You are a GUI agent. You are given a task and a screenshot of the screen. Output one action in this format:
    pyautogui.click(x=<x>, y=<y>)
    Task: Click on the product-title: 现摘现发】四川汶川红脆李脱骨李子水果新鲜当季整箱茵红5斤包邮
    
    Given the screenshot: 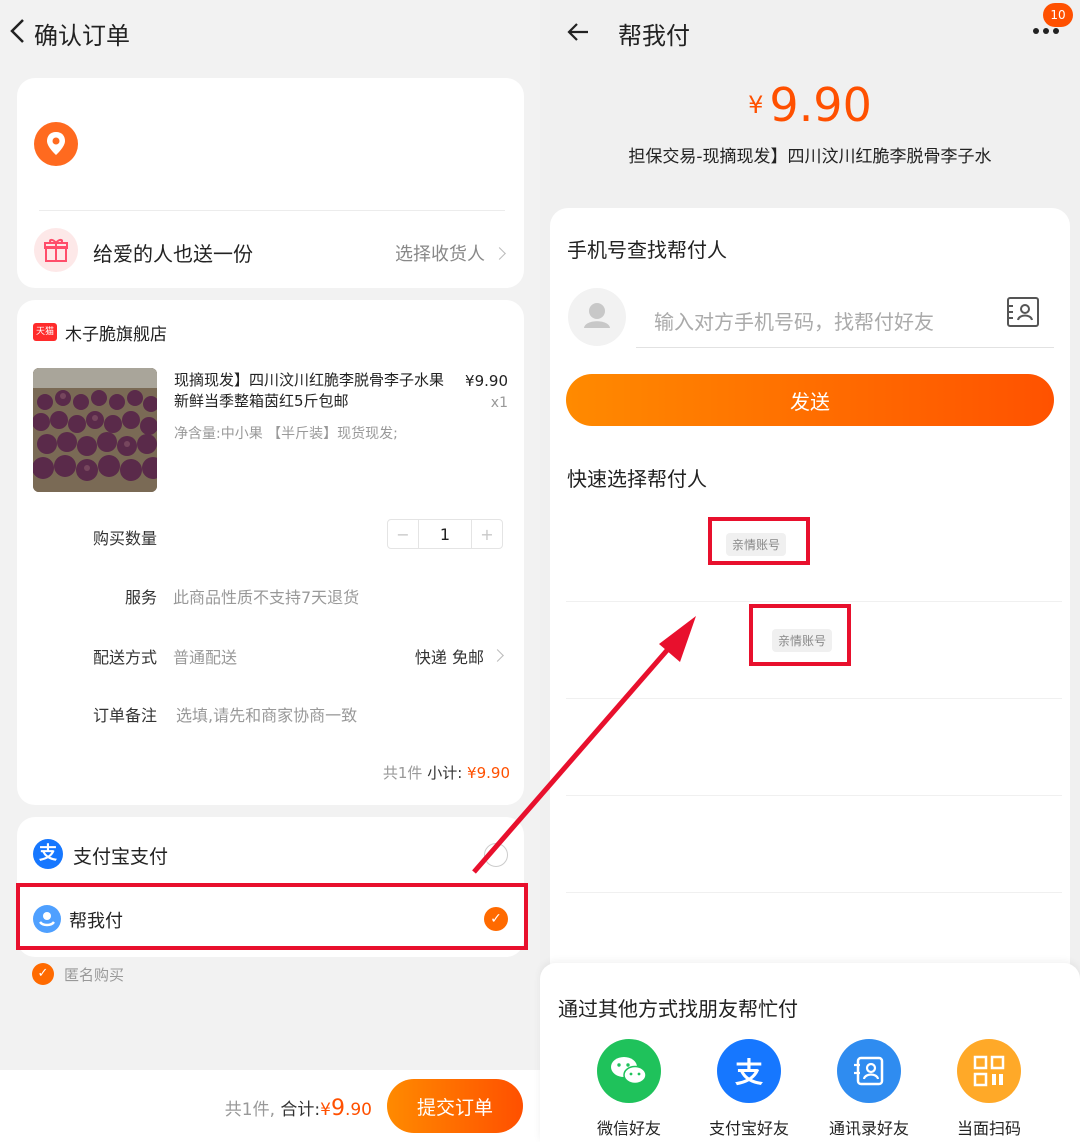 What is the action you would take?
    pyautogui.click(x=310, y=391)
    